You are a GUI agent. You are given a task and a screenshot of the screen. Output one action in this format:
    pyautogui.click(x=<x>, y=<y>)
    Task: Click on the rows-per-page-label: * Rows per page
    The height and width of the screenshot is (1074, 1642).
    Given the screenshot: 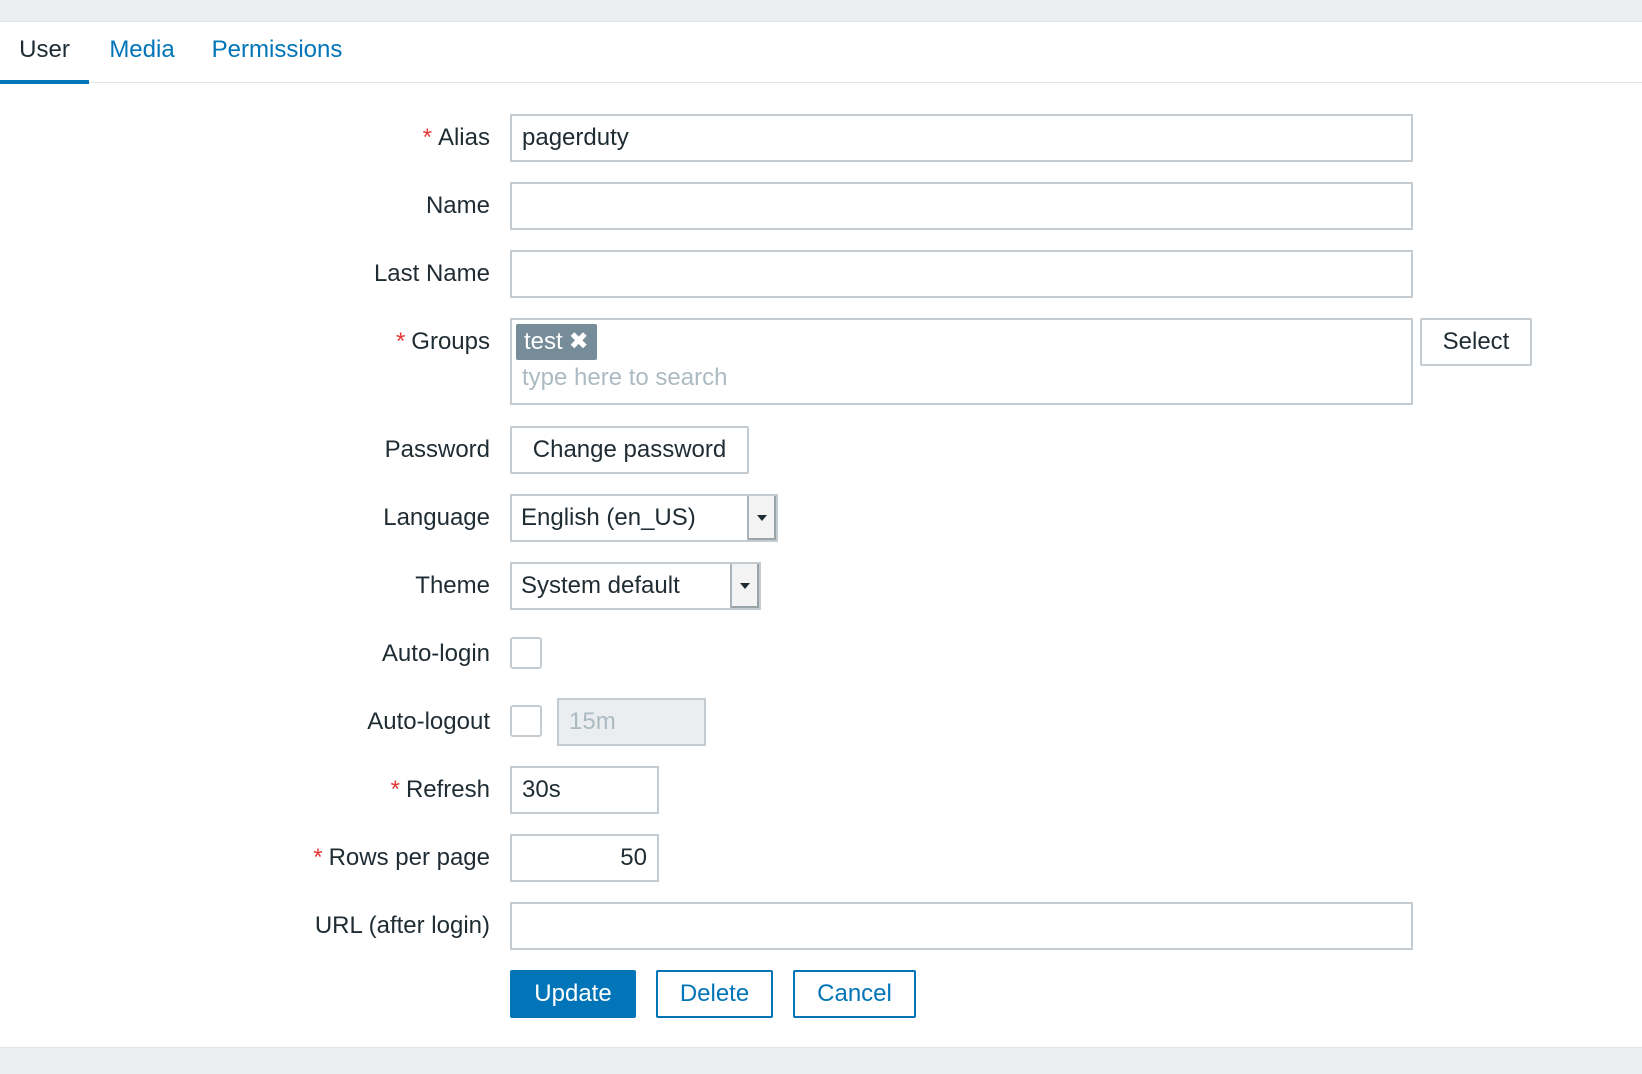 What is the action you would take?
    pyautogui.click(x=401, y=857)
    